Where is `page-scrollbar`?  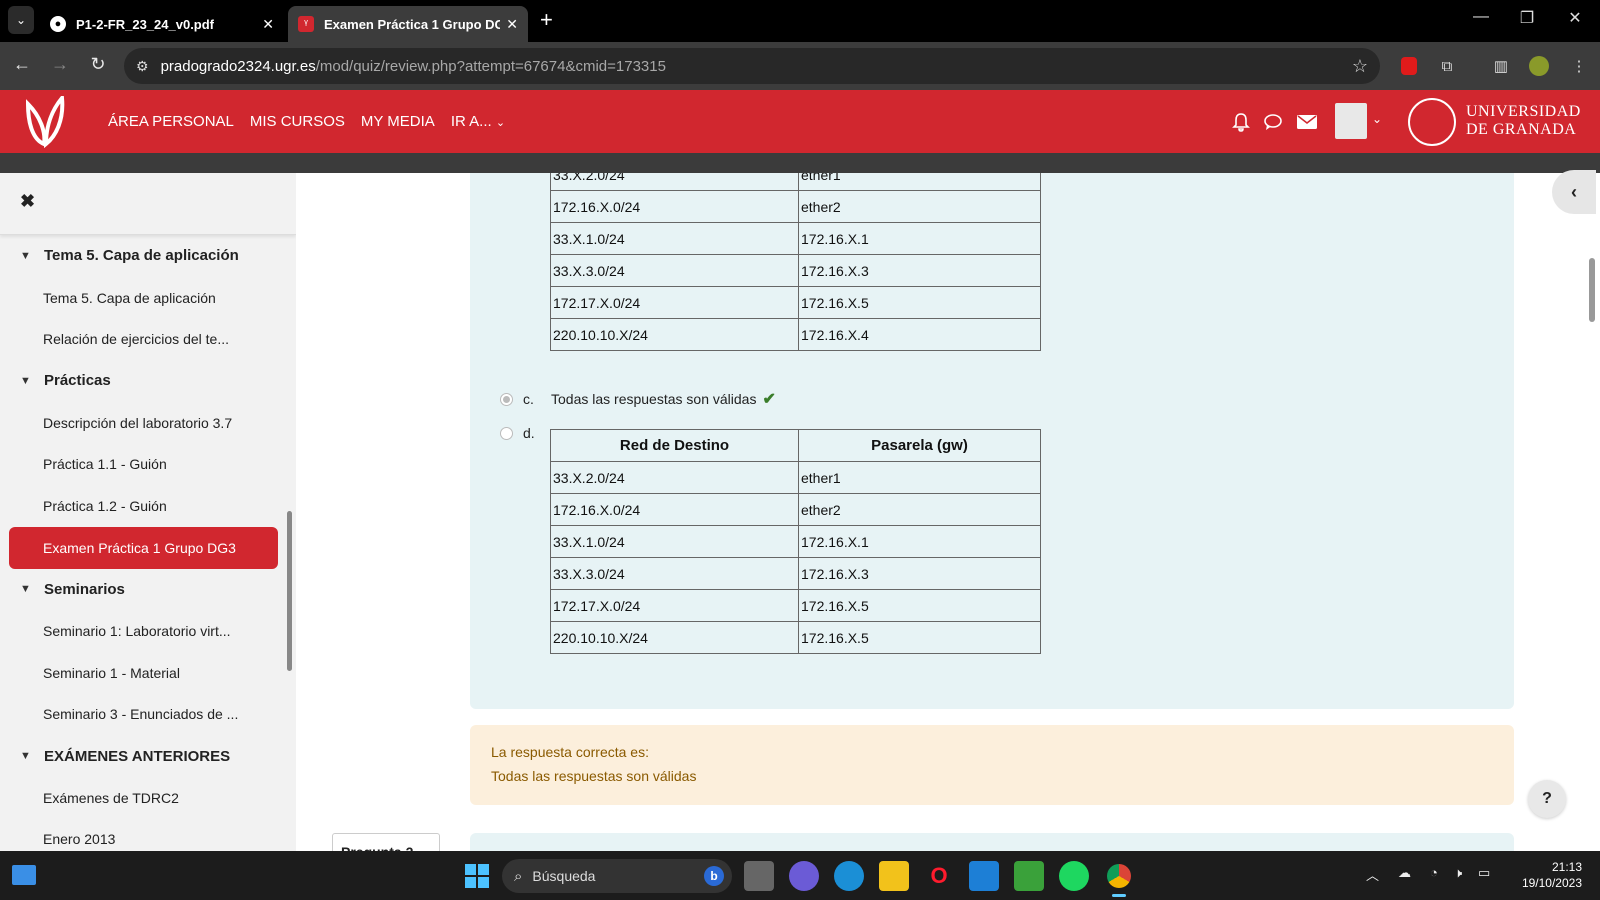
page-scrollbar is located at coordinates (1592, 290).